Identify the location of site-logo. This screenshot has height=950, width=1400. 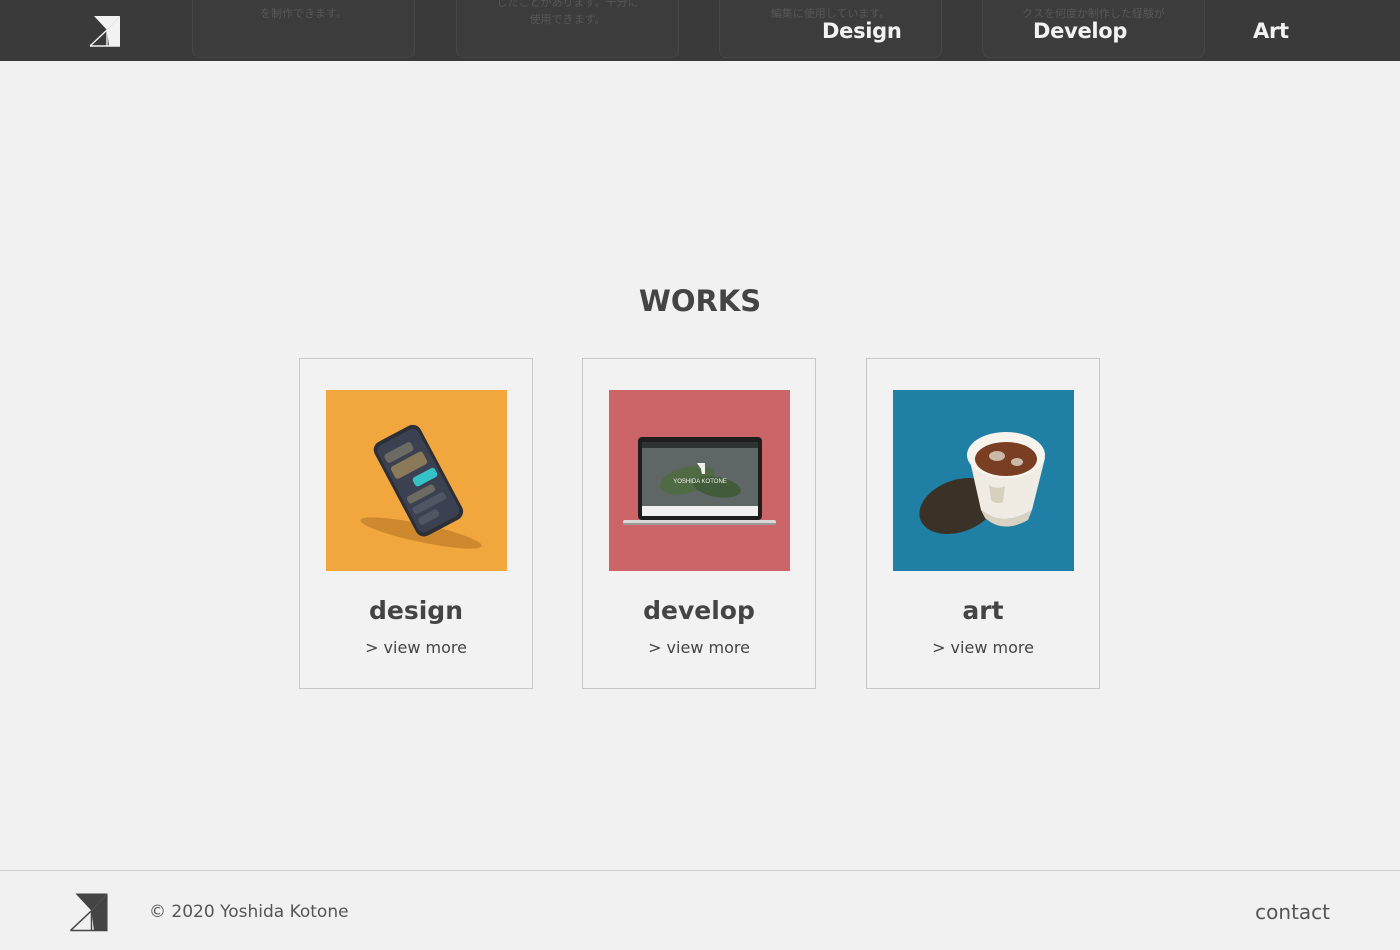
(105, 31).